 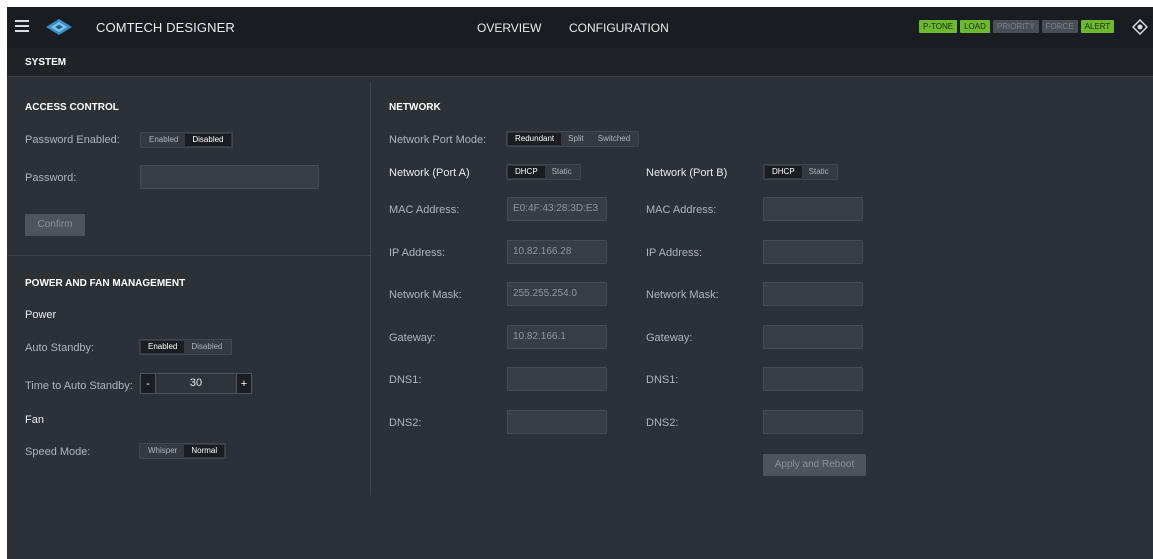 What do you see at coordinates (405, 423) in the screenshot?
I see `port-a-dns2-label: DNS2:` at bounding box center [405, 423].